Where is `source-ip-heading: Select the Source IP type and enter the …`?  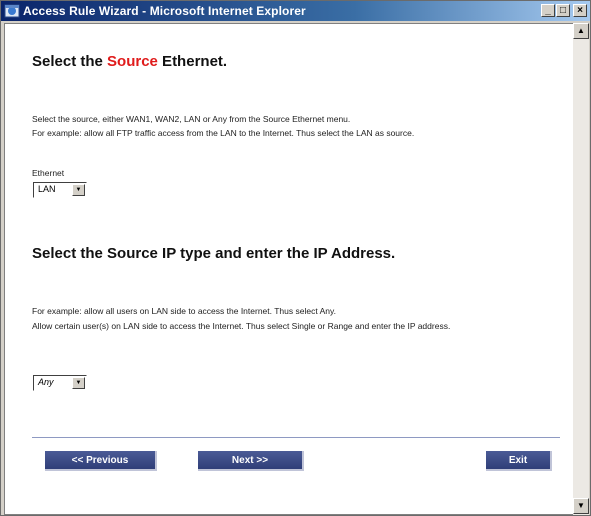
source-ip-heading: Select the Source IP type and enter the … is located at coordinates (214, 253).